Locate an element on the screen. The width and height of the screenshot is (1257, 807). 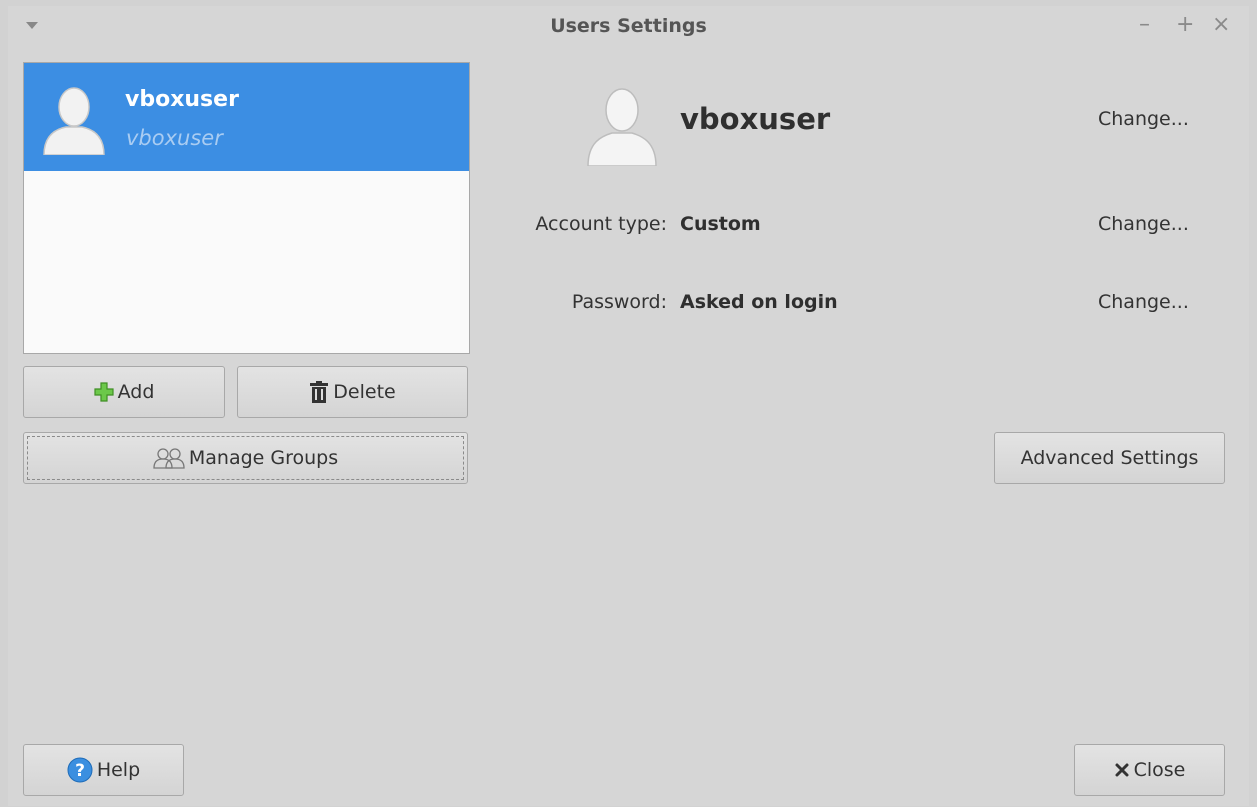
trash-icon is located at coordinates (319, 392).